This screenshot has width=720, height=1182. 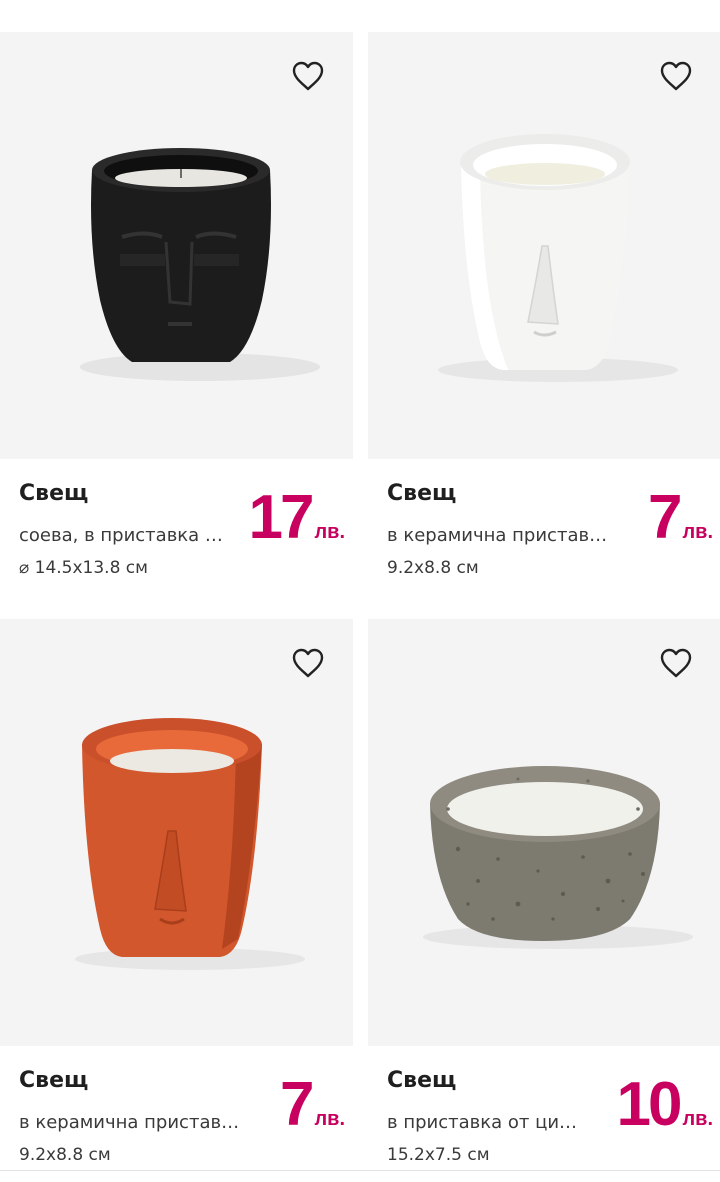 I want to click on price-value: 10, so click(x=649, y=1104).